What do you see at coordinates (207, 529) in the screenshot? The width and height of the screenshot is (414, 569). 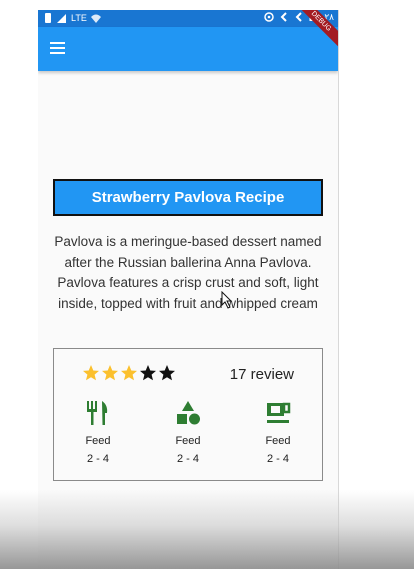 I see `bottom-shadow-overlay` at bounding box center [207, 529].